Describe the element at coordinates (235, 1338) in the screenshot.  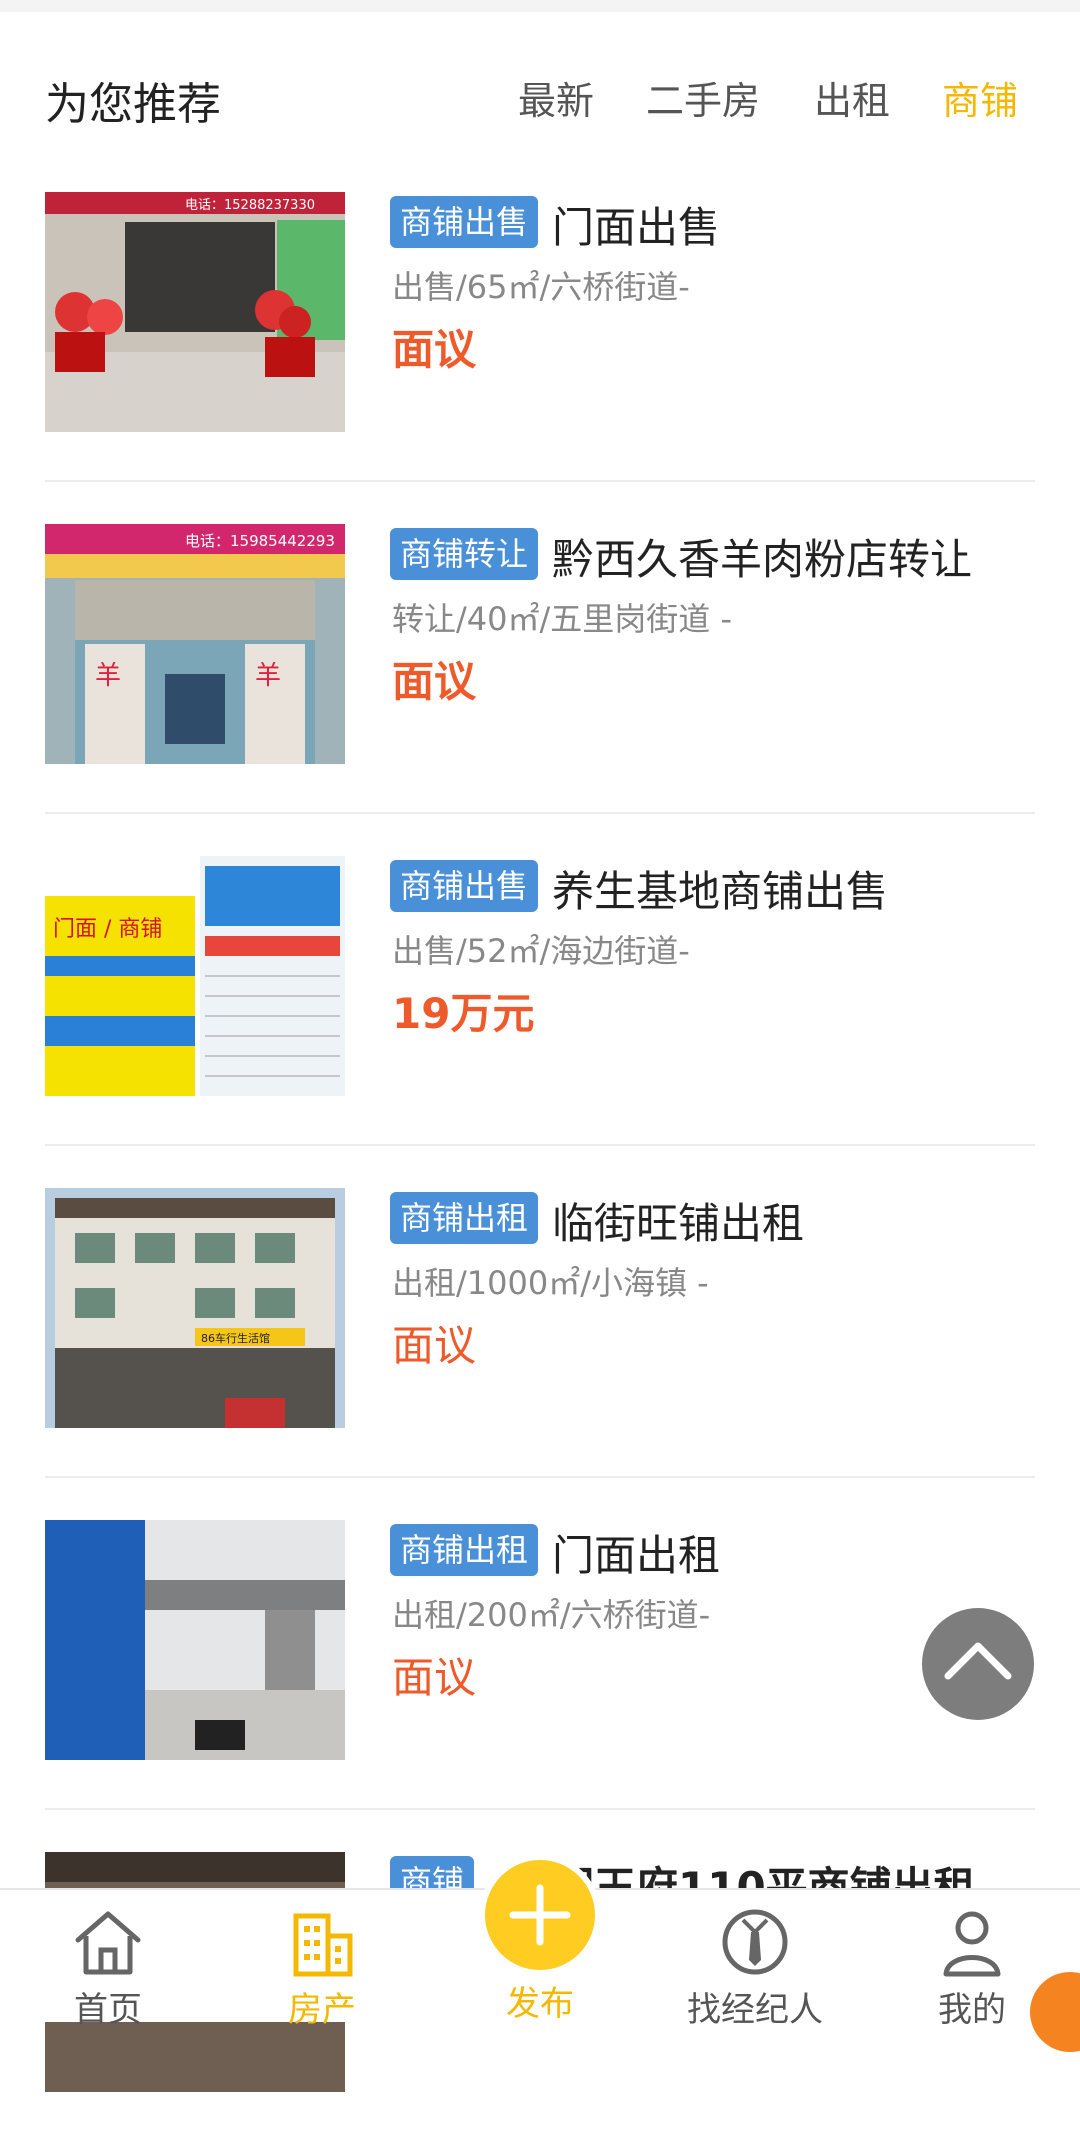
I see `photo-sign-text: 86车行生活馆` at that location.